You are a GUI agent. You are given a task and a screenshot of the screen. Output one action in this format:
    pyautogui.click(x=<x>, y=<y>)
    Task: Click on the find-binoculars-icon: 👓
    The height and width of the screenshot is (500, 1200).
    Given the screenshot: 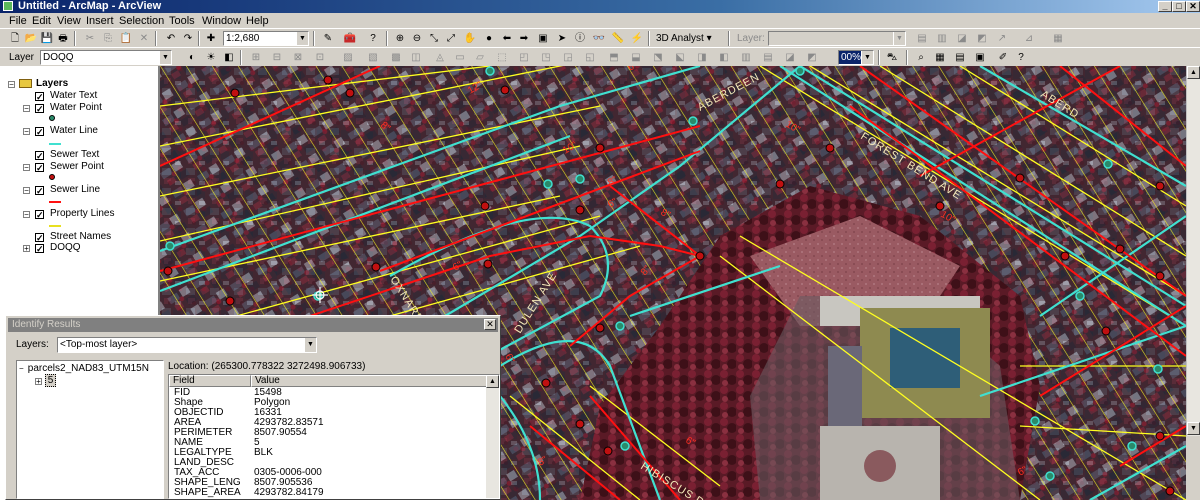 What is the action you would take?
    pyautogui.click(x=599, y=38)
    